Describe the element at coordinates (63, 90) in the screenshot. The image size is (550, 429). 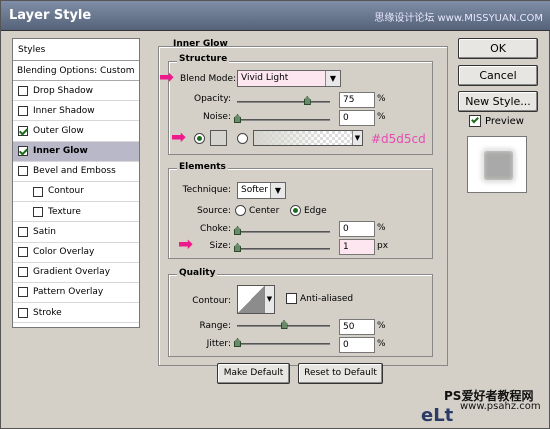
I see `style-item-label: Drop Shadow` at that location.